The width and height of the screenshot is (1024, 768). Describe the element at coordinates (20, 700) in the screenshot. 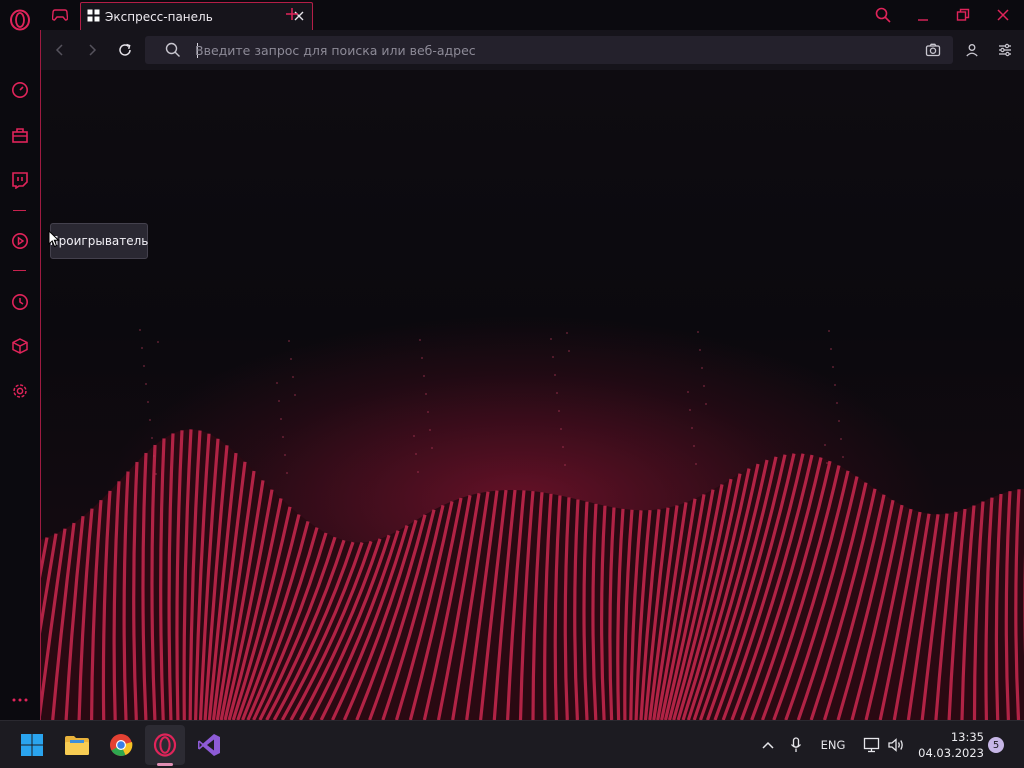

I see `more-icon` at that location.